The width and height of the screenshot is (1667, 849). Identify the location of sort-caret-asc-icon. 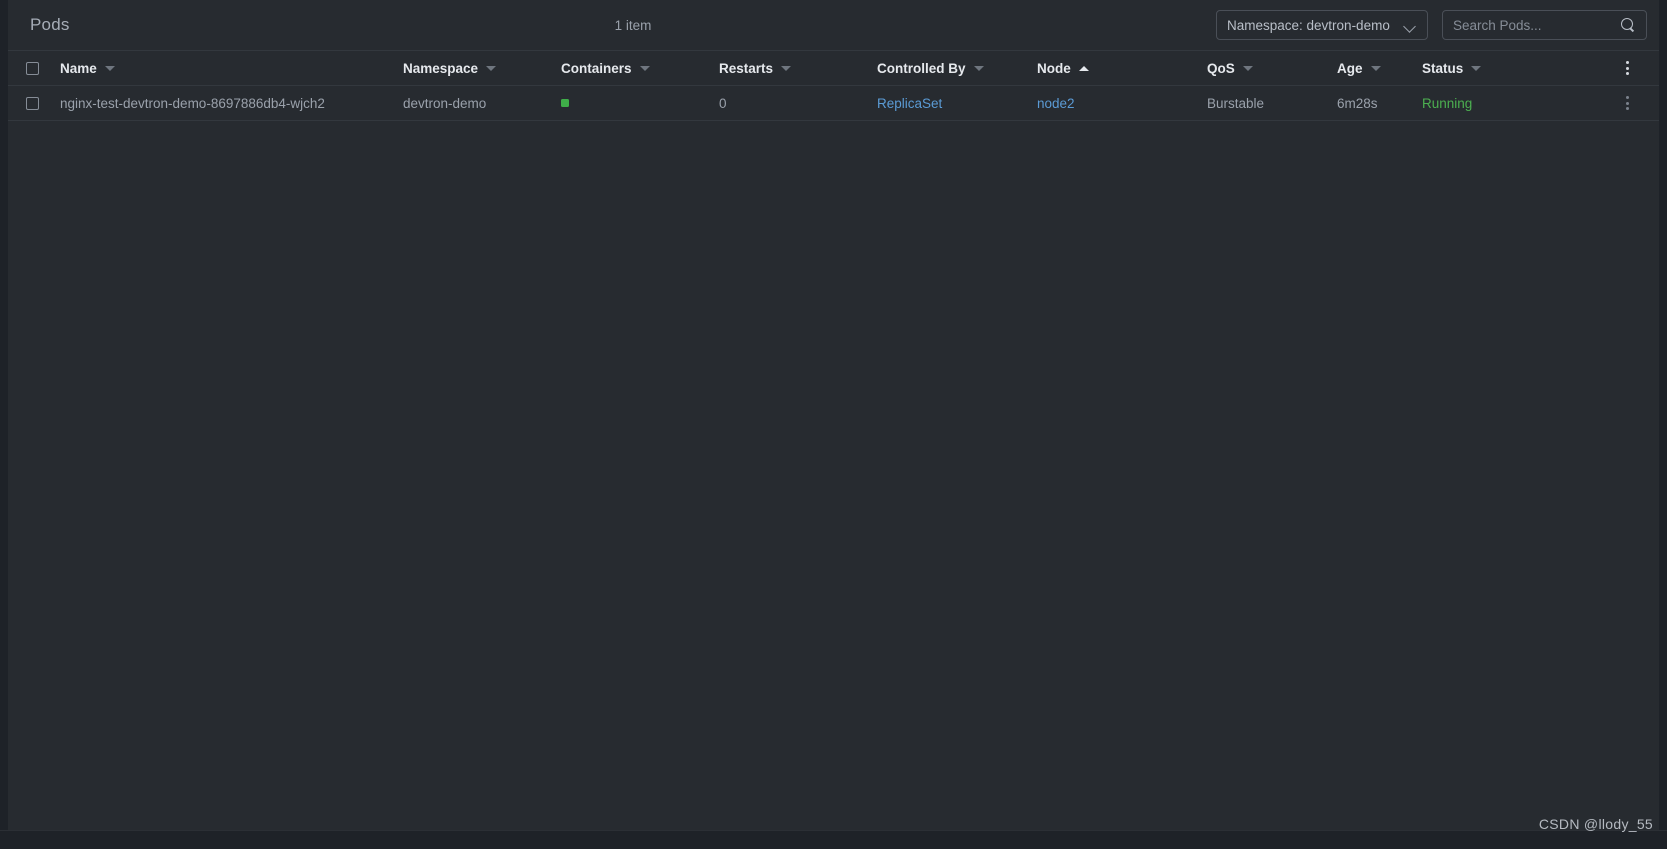
(1083, 68).